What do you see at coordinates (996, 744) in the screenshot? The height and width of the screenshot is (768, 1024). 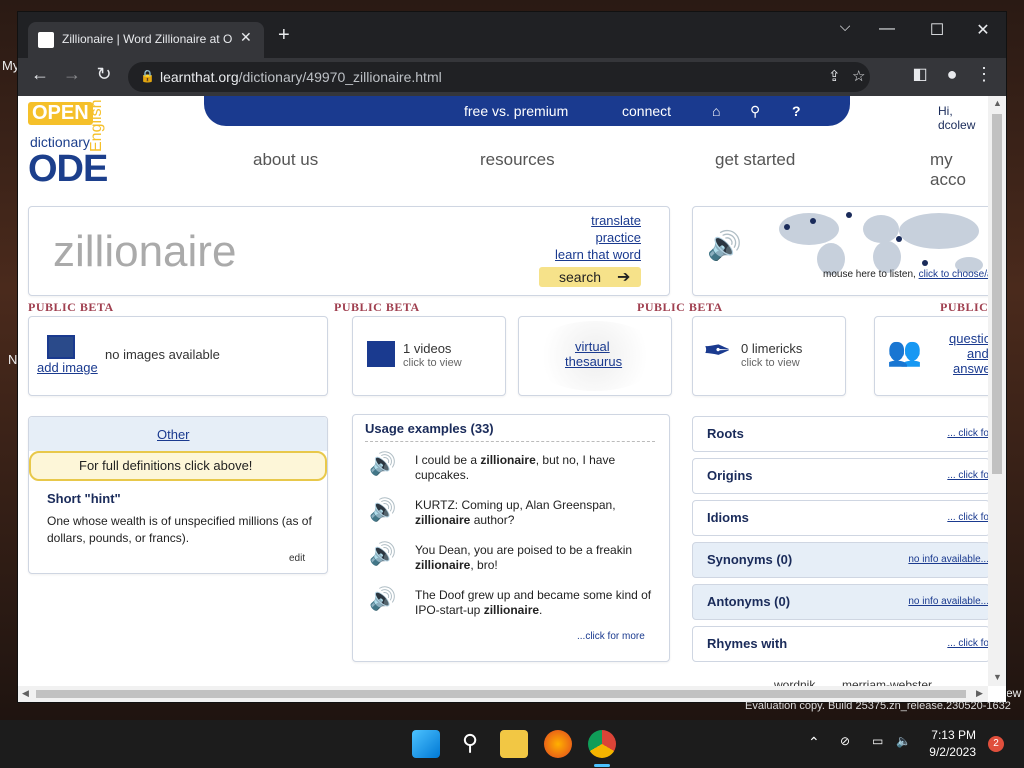 I see `notification-badge: 2` at bounding box center [996, 744].